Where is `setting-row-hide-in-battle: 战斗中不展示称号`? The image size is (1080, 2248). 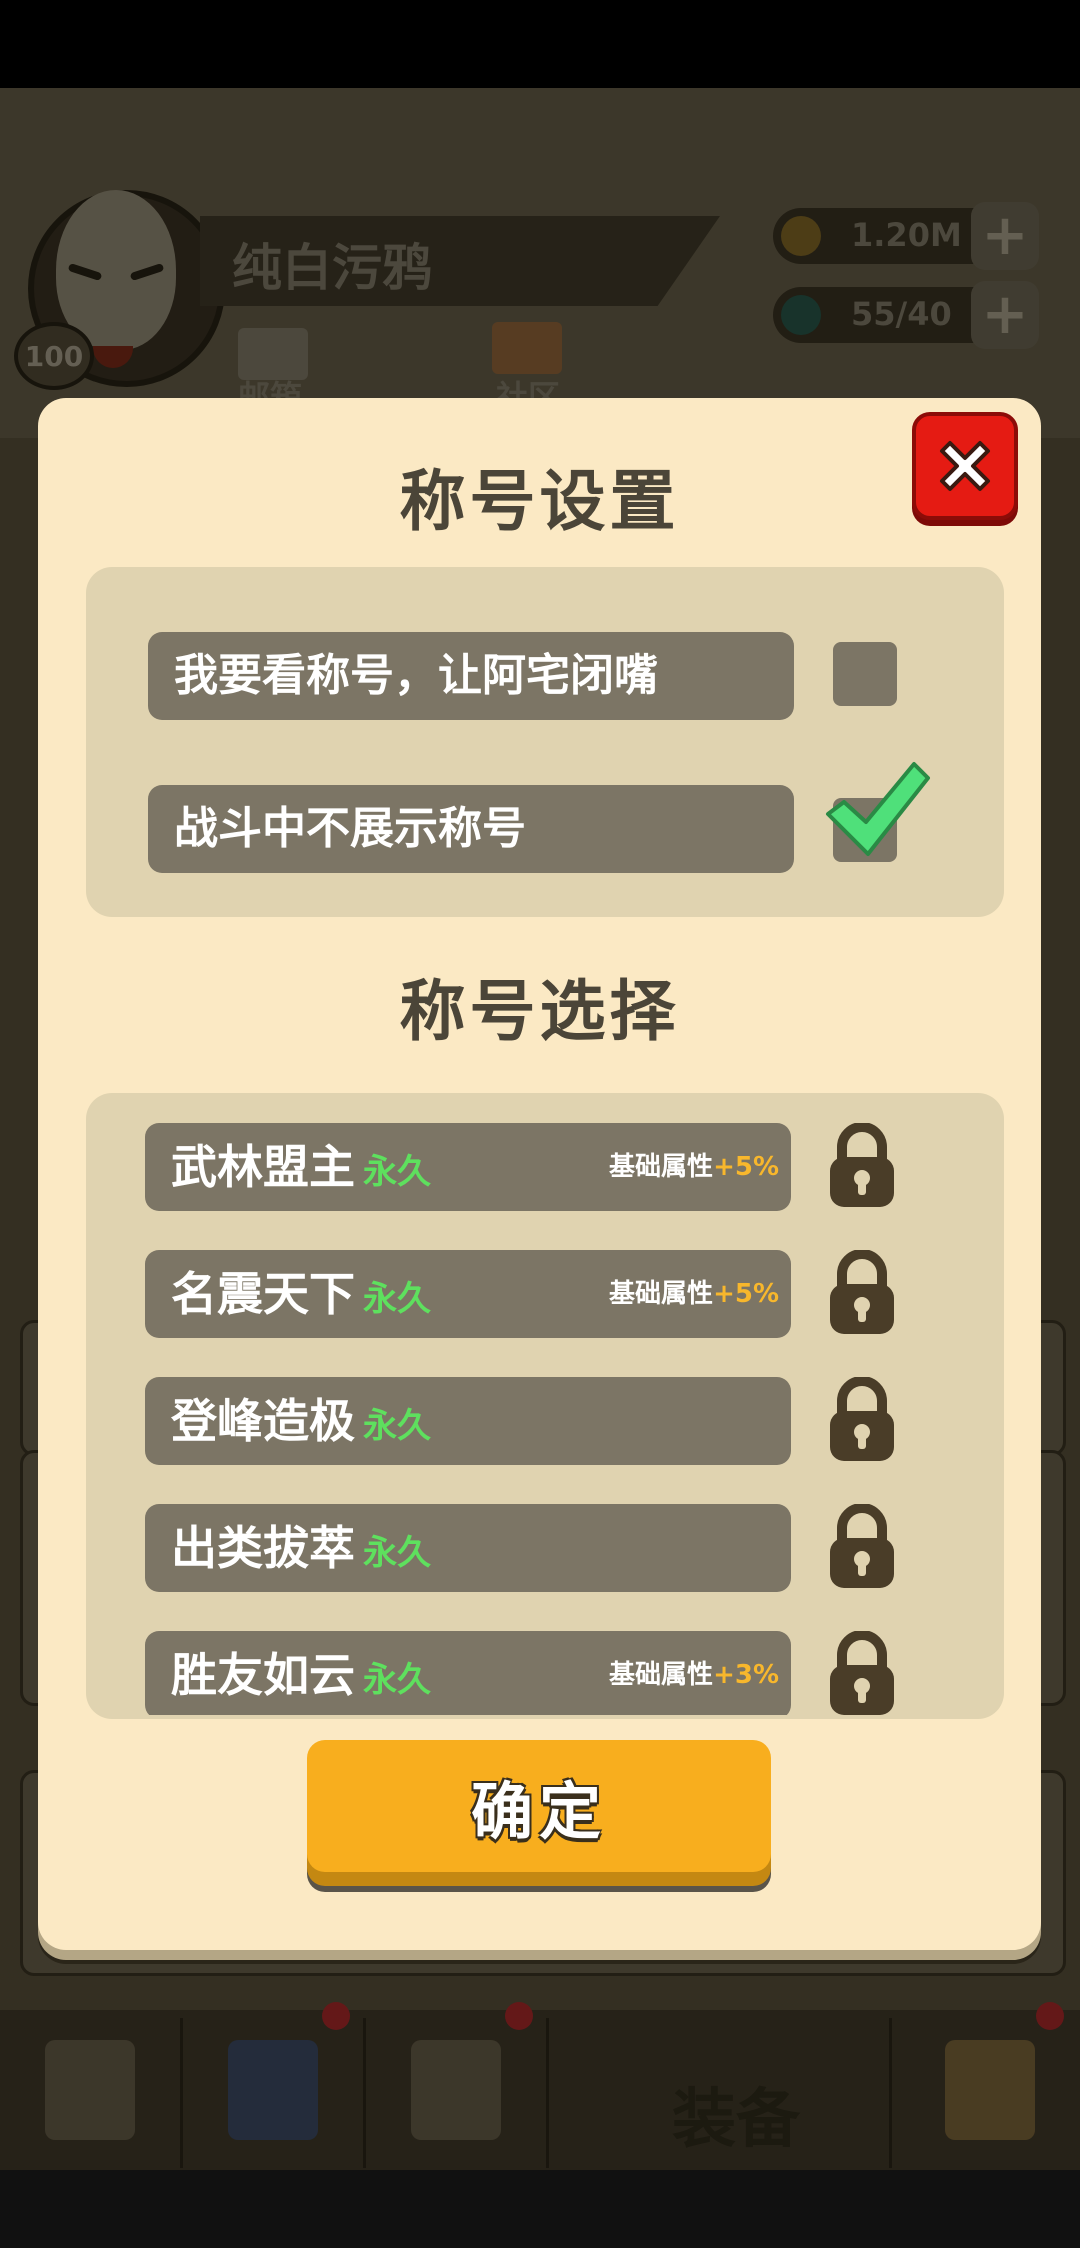
setting-row-hide-in-battle: 战斗中不展示称号 is located at coordinates (471, 829).